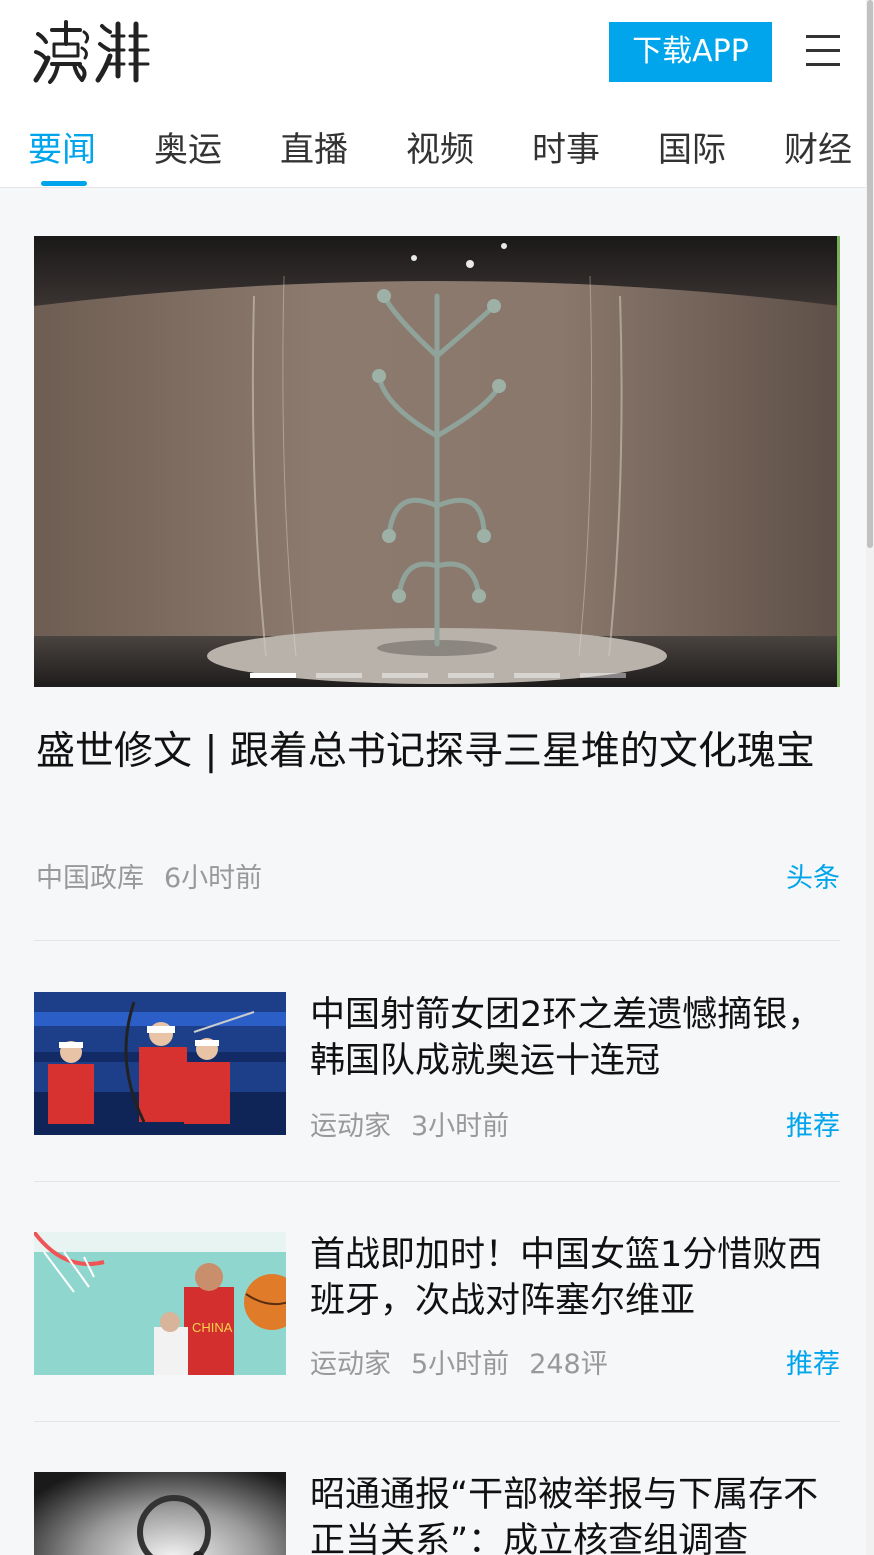  Describe the element at coordinates (870, 777) in the screenshot. I see `page-scrollbar` at that location.